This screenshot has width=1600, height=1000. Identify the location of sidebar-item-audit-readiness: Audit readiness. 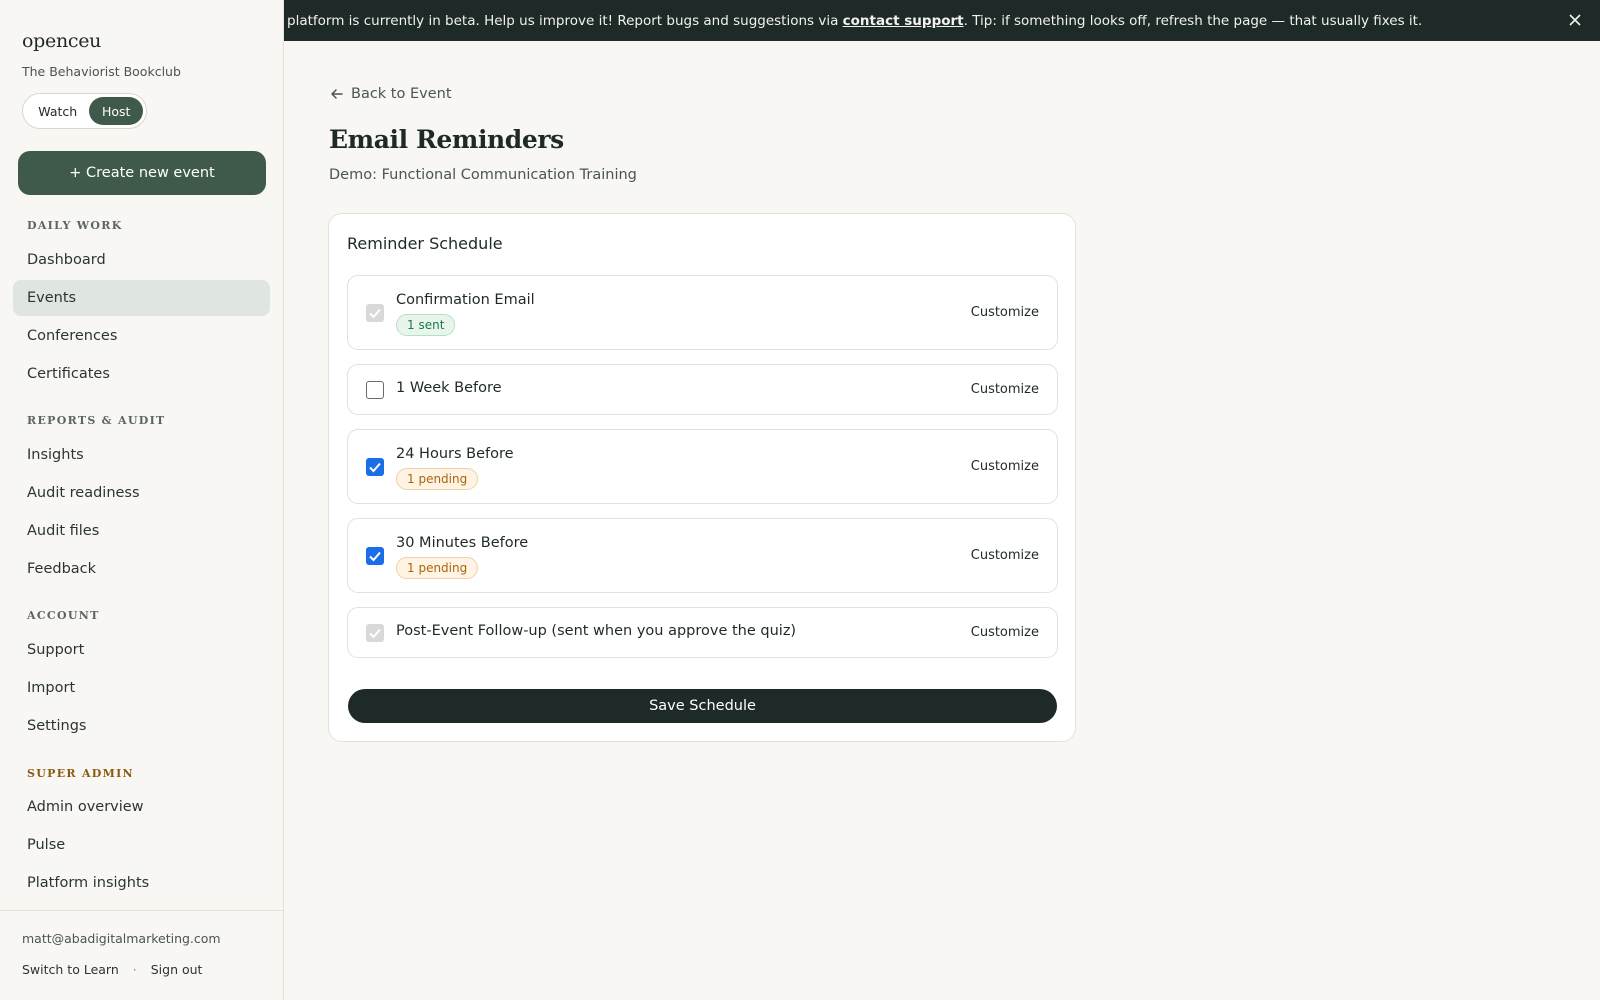
(141, 493).